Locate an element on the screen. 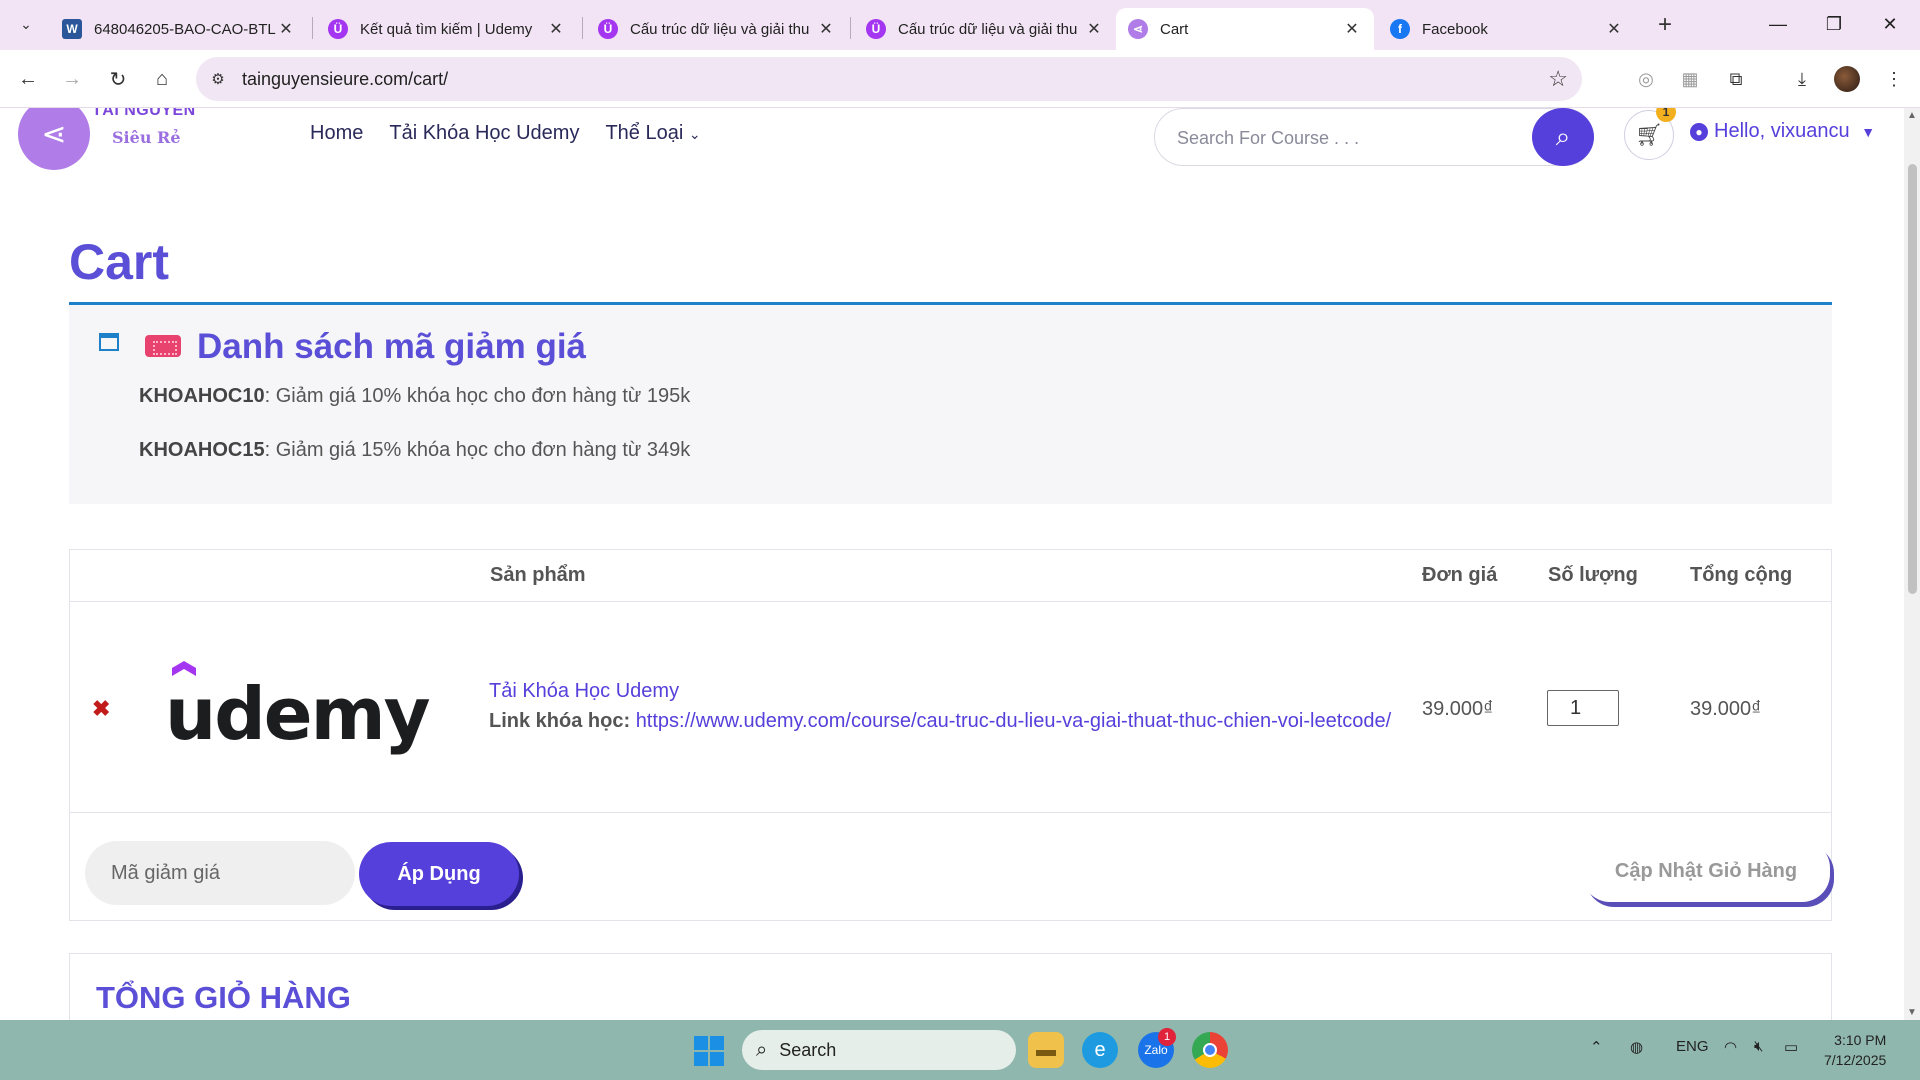 This screenshot has width=1920, height=1080. remove-item-icon: ✖ is located at coordinates (101, 709).